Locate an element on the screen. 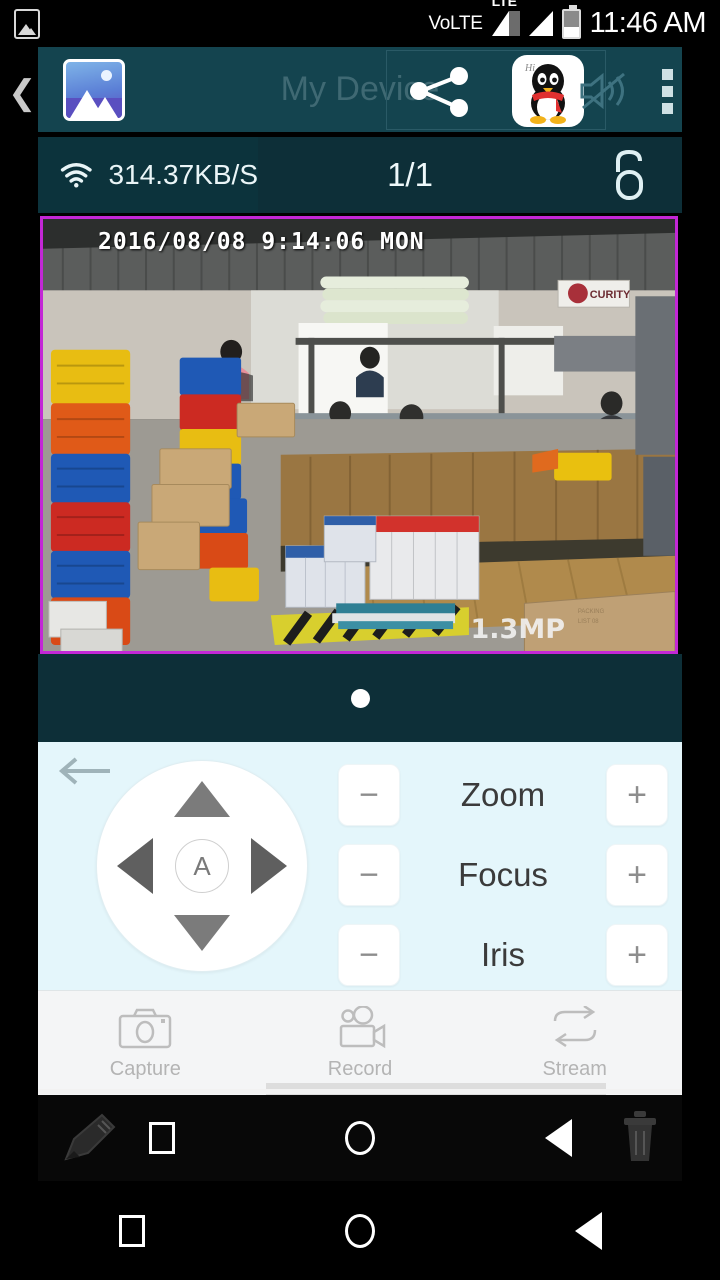 The image size is (720, 1280). svg-text: PACKING is located at coordinates (591, 612).